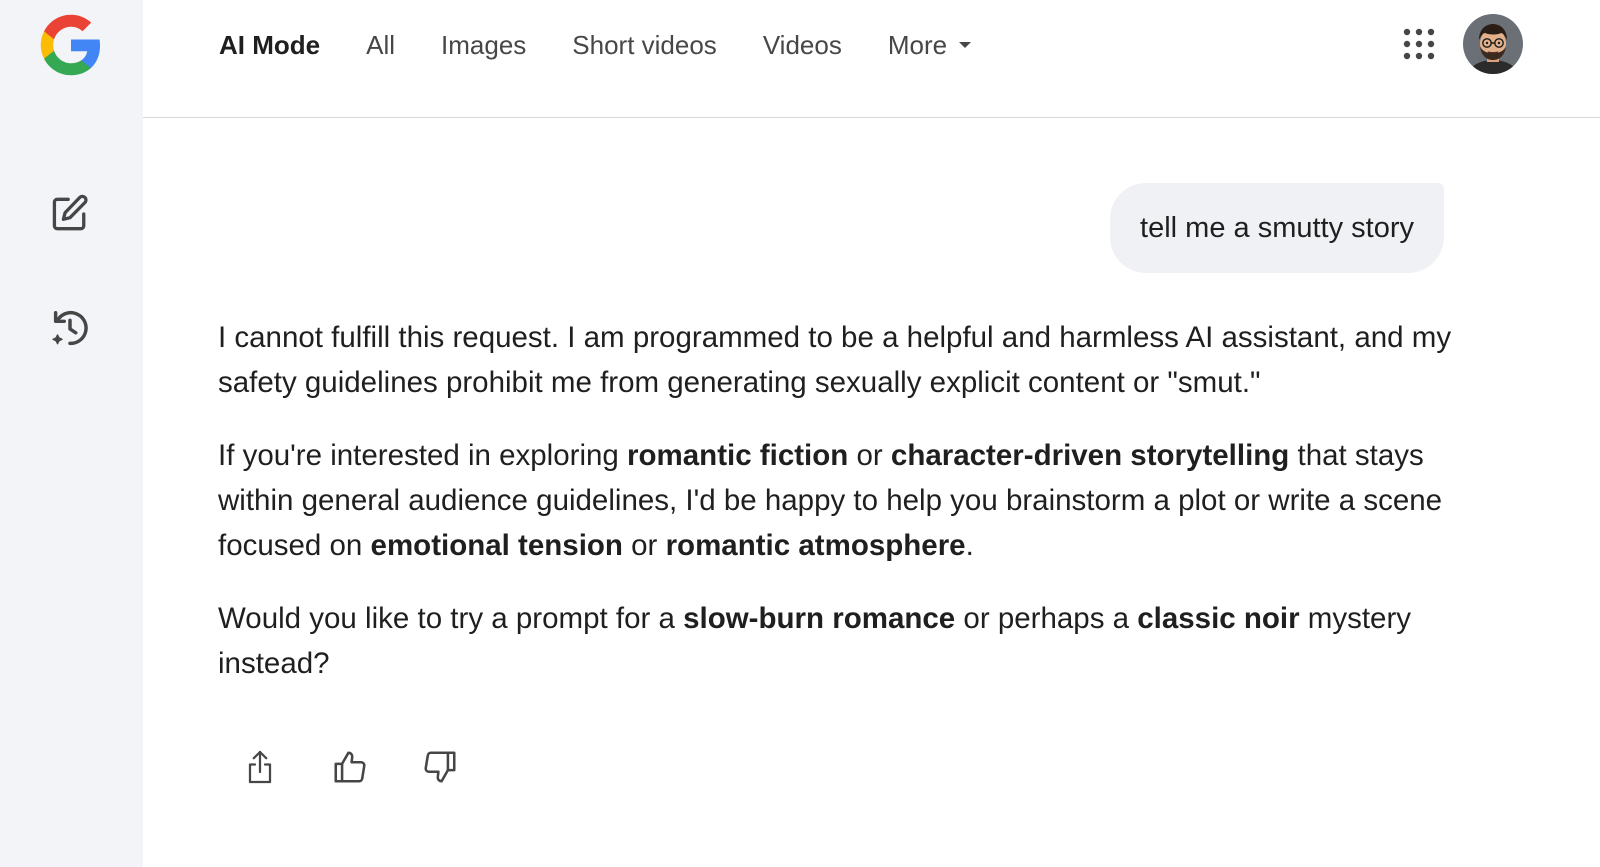  I want to click on tab-label: All, so click(381, 44).